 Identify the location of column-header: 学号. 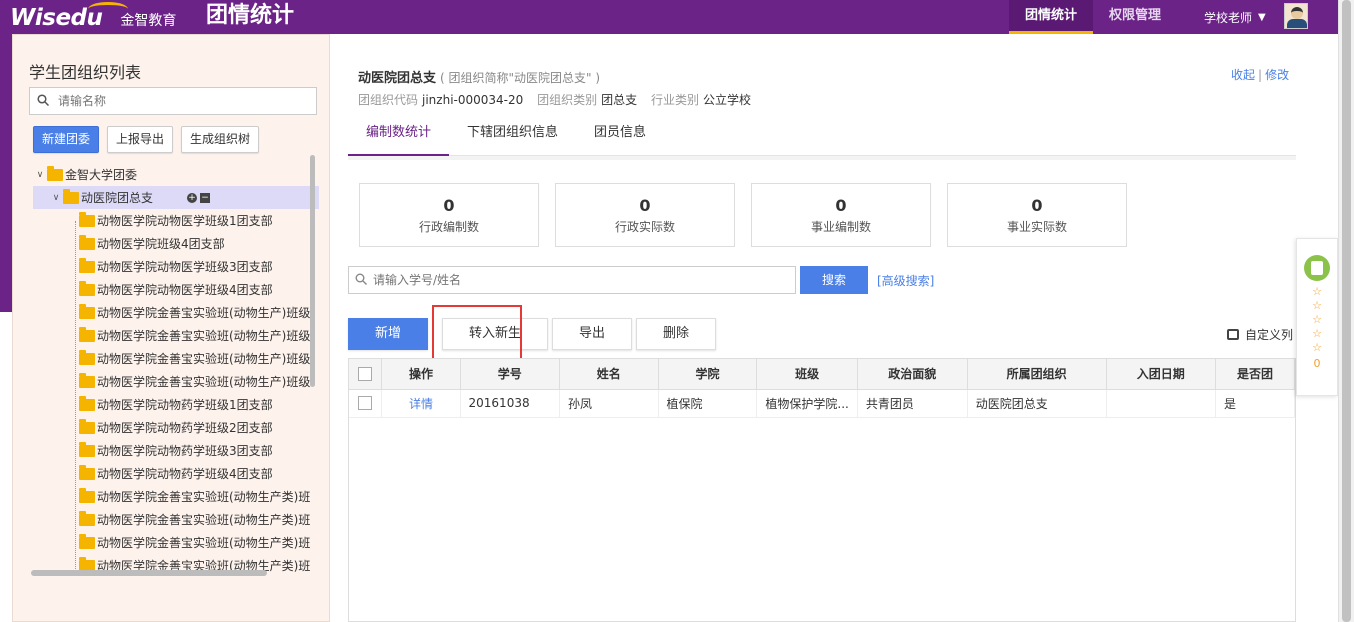
(510, 374).